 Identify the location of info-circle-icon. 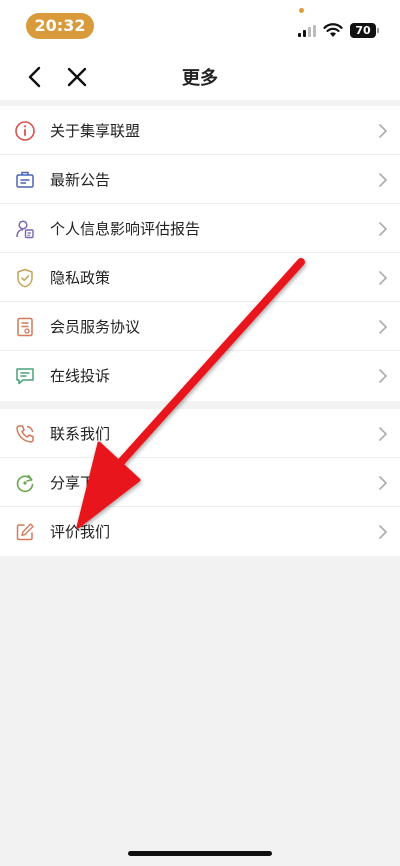
(25, 131).